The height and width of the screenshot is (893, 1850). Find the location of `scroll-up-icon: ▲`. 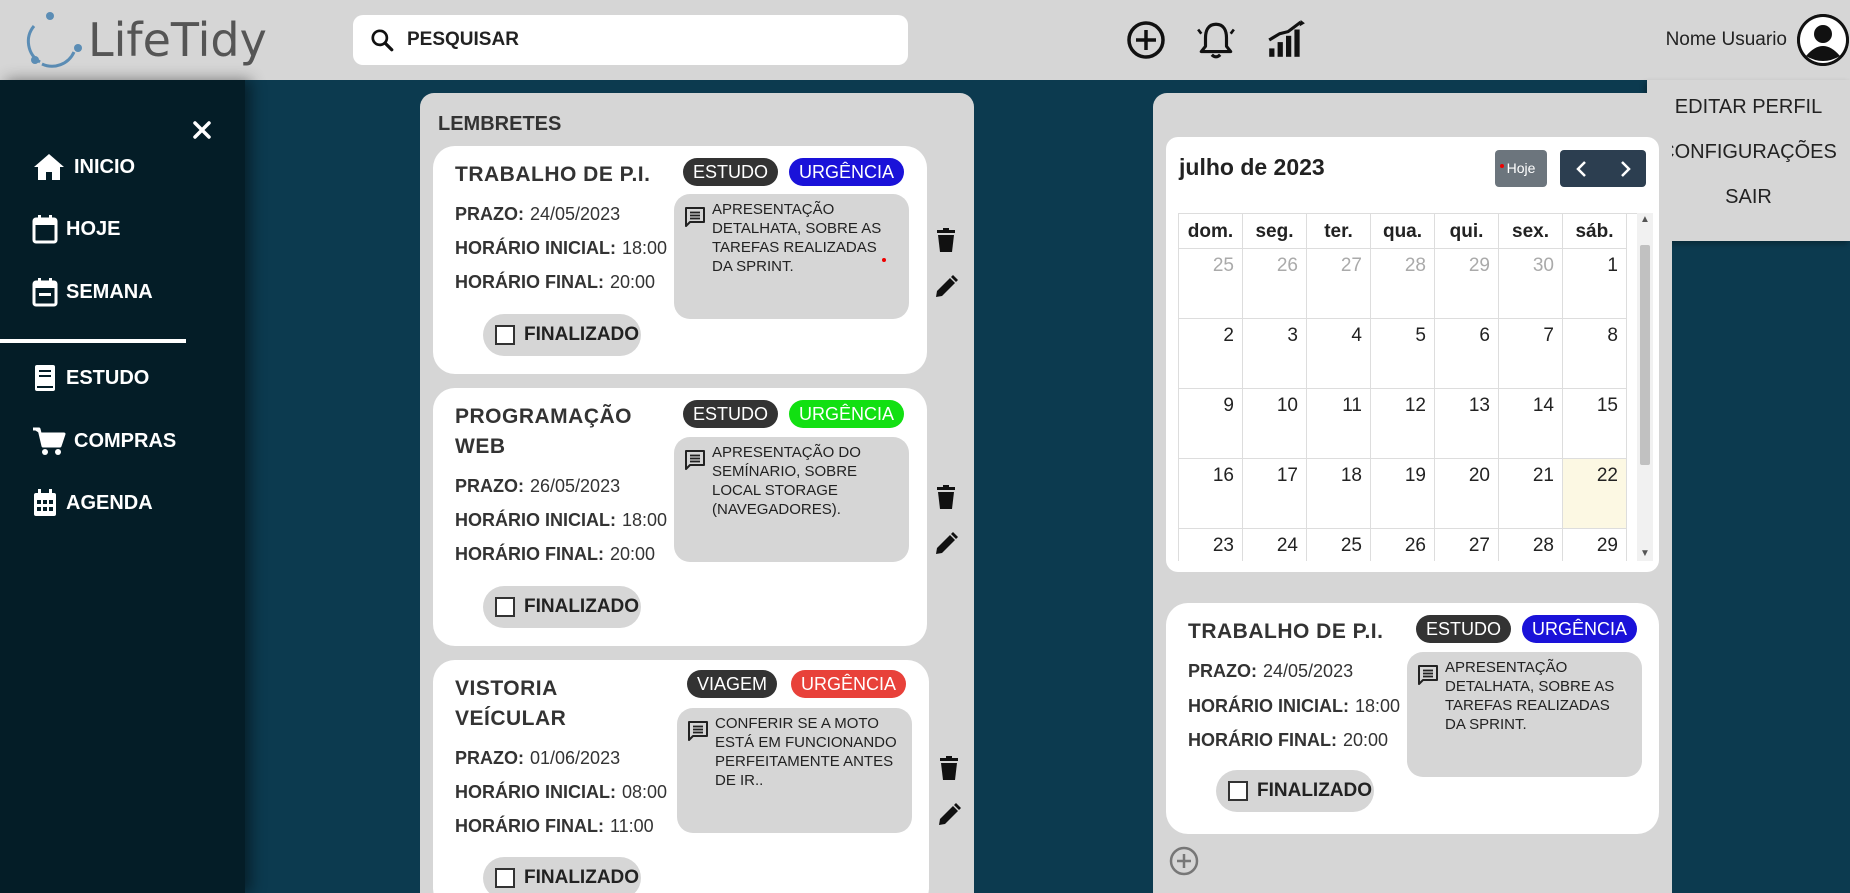

scroll-up-icon: ▲ is located at coordinates (1645, 220).